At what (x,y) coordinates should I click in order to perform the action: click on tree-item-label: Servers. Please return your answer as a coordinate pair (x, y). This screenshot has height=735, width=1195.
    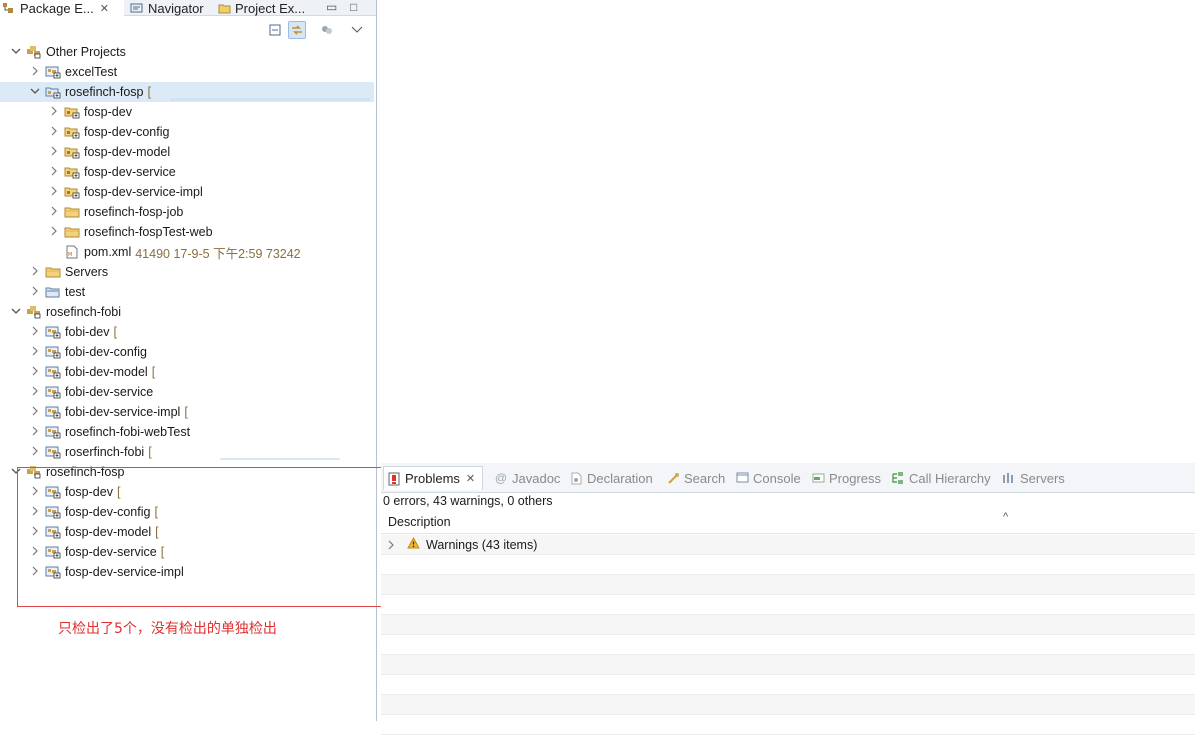
    Looking at the image, I should click on (87, 272).